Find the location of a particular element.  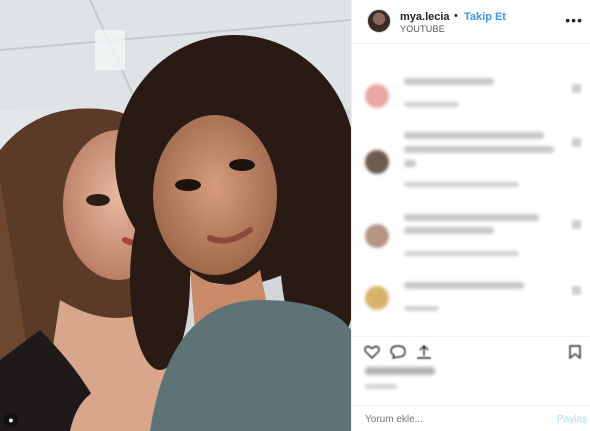

follow-button: Takip Et is located at coordinates (485, 17).